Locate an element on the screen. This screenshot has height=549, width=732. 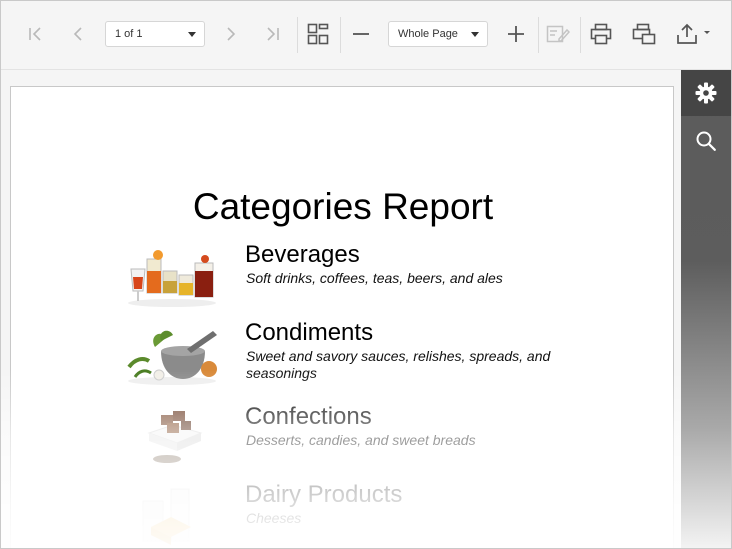
last-page-icon is located at coordinates (273, 34).